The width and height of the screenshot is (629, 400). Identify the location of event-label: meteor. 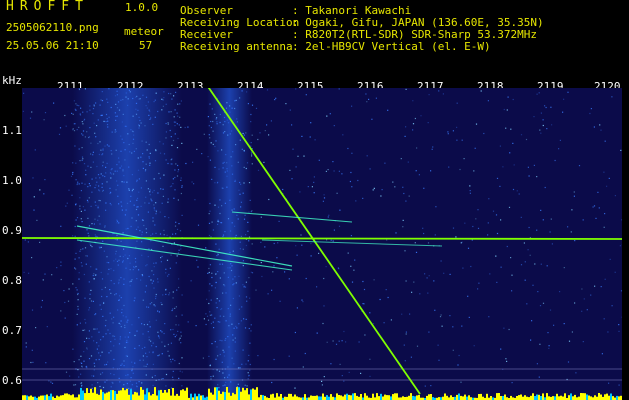
(144, 31).